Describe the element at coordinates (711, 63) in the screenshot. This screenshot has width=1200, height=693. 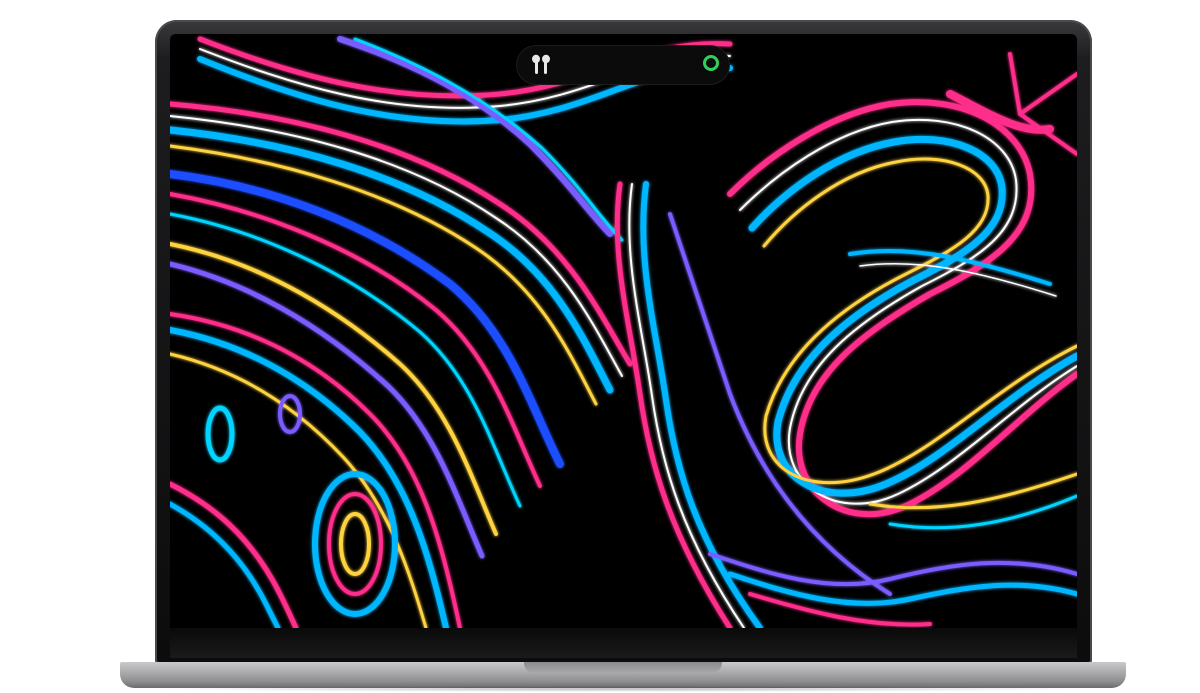
I see `progress-ring-icon` at that location.